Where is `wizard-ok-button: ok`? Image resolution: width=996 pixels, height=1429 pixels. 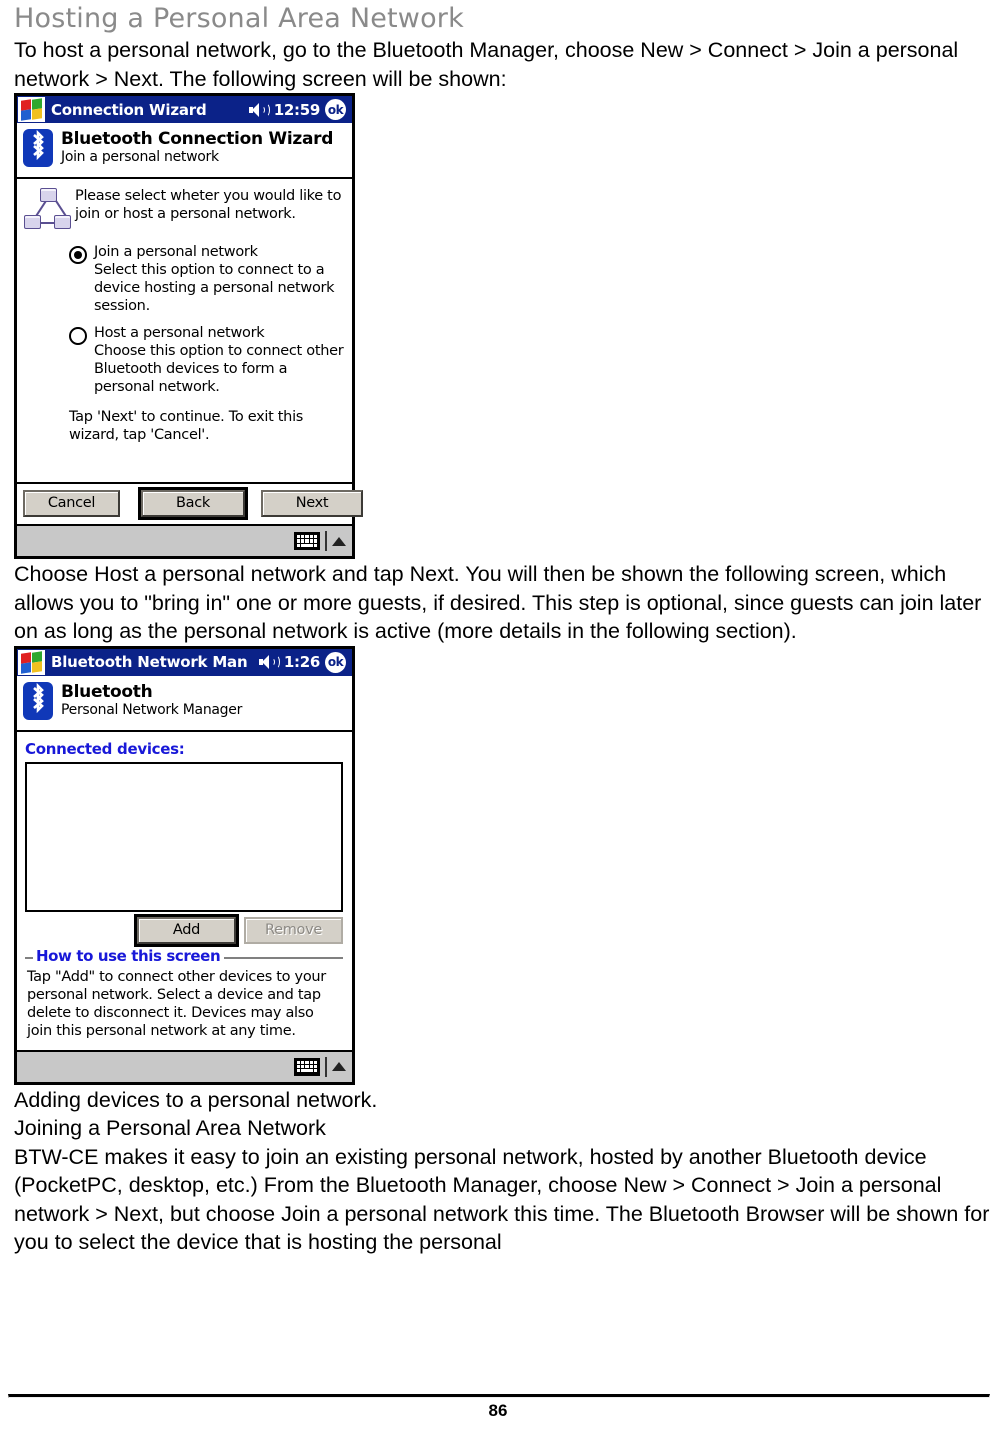 wizard-ok-button: ok is located at coordinates (335, 109).